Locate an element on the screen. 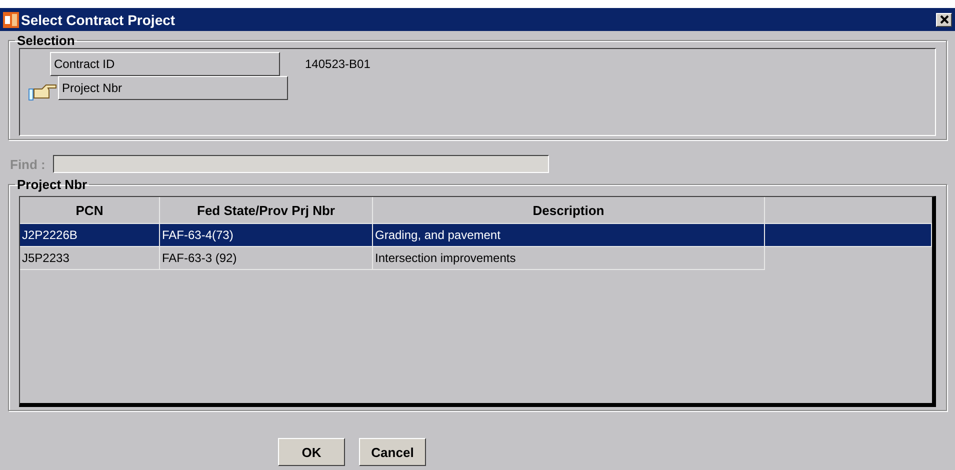  dialog-button: OK is located at coordinates (311, 452).